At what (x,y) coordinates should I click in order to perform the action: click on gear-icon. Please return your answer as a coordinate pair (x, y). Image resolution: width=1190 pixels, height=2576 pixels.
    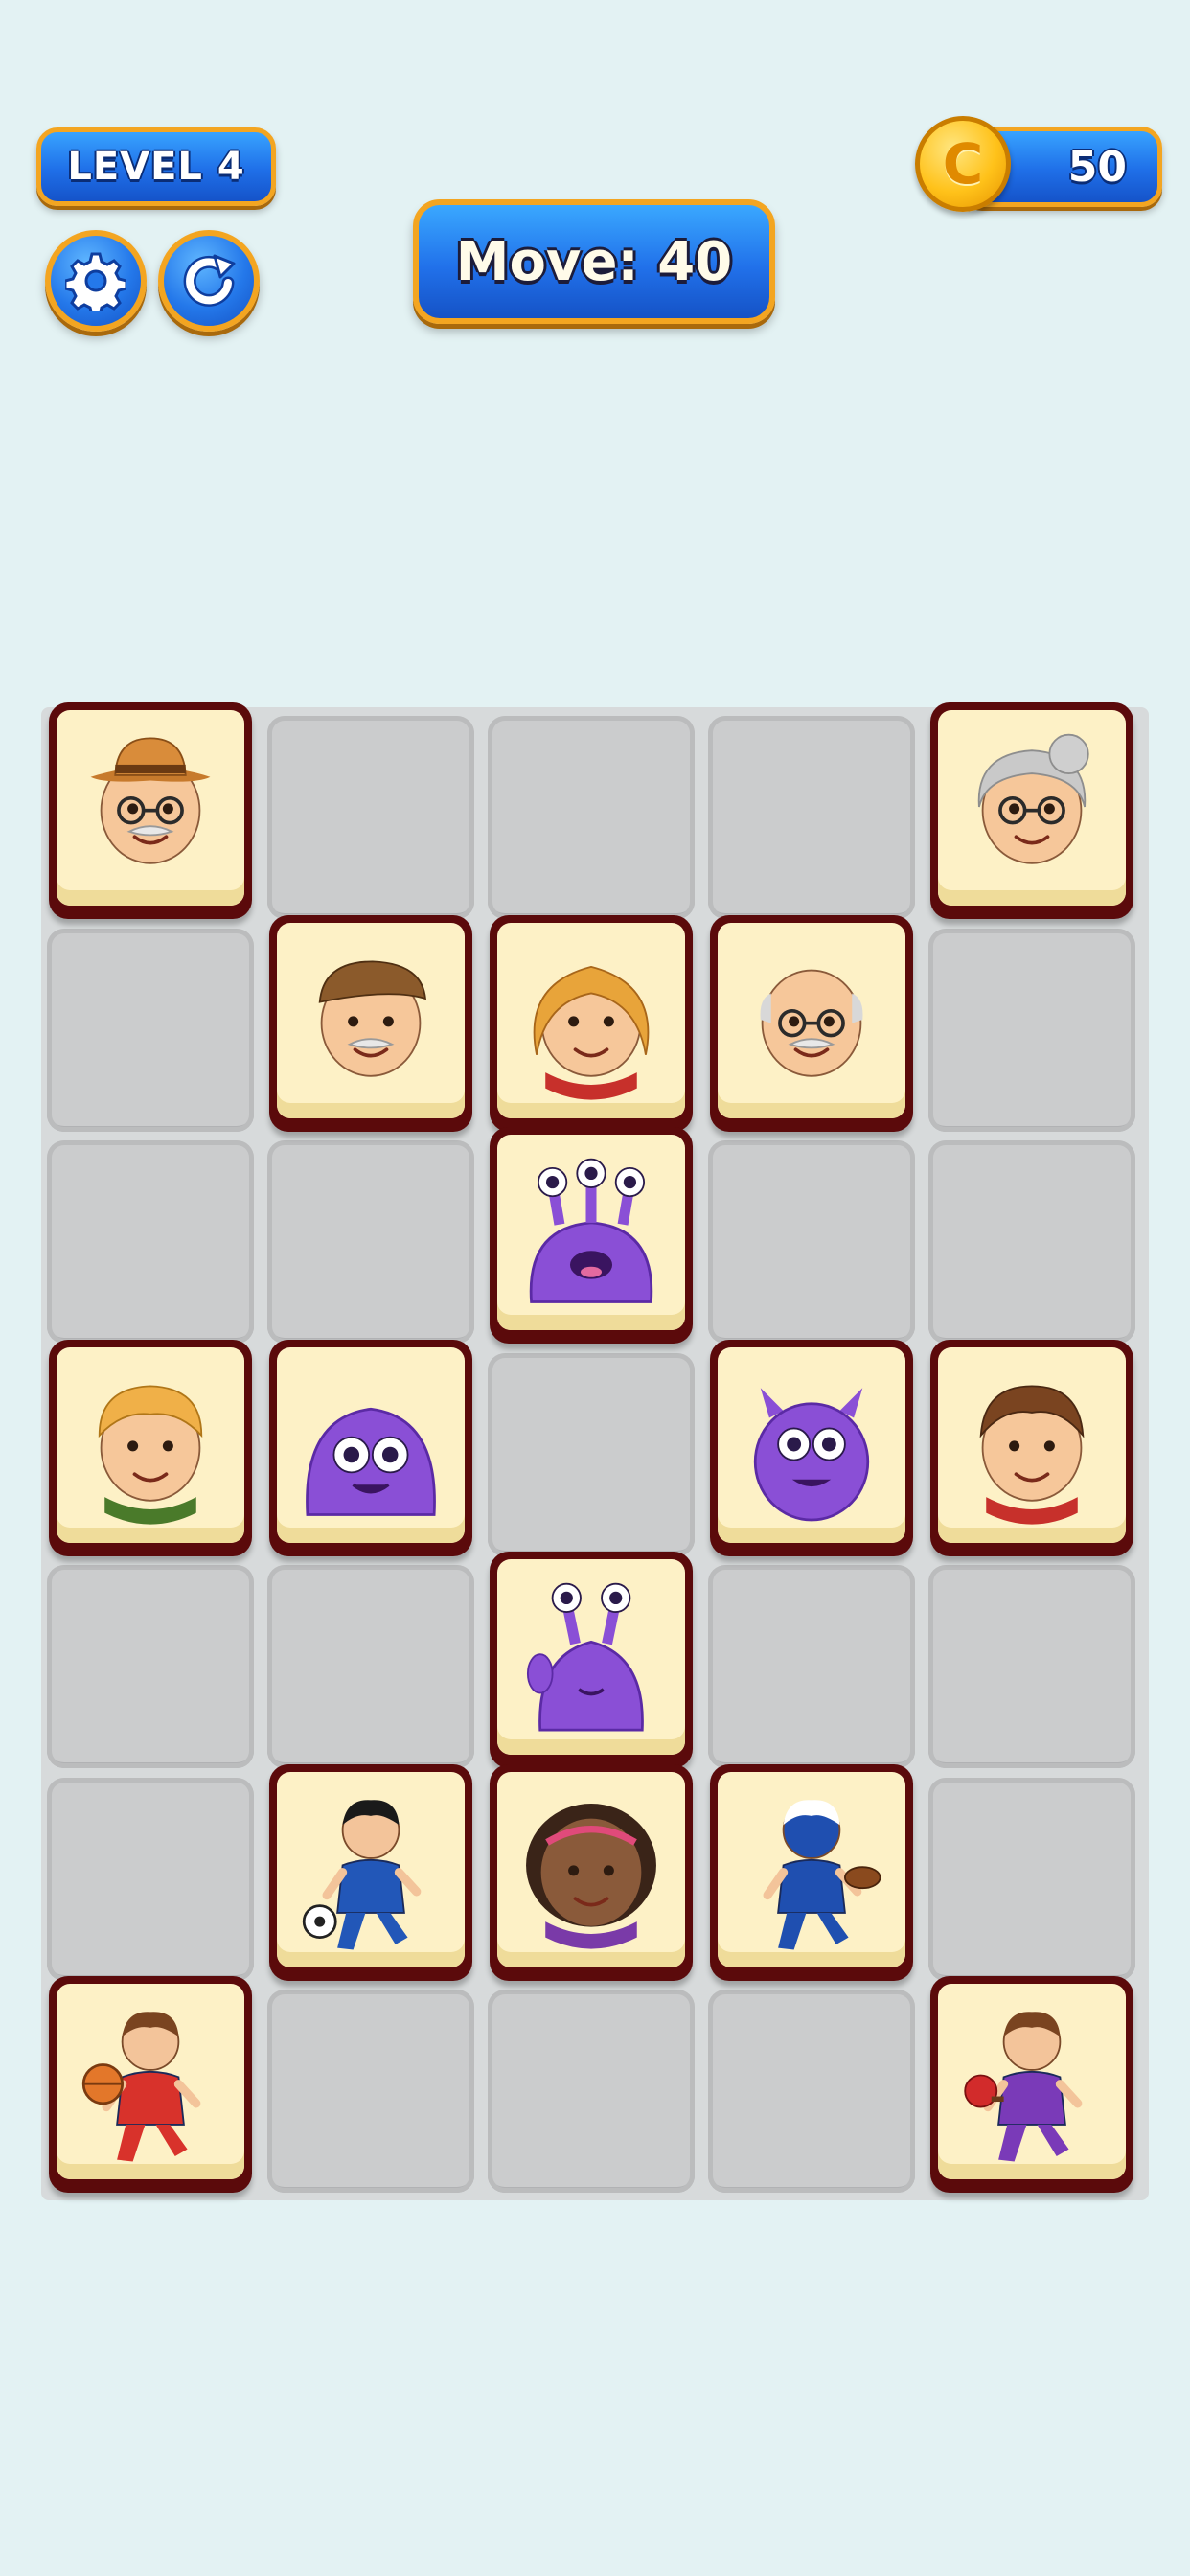
    Looking at the image, I should click on (95, 281).